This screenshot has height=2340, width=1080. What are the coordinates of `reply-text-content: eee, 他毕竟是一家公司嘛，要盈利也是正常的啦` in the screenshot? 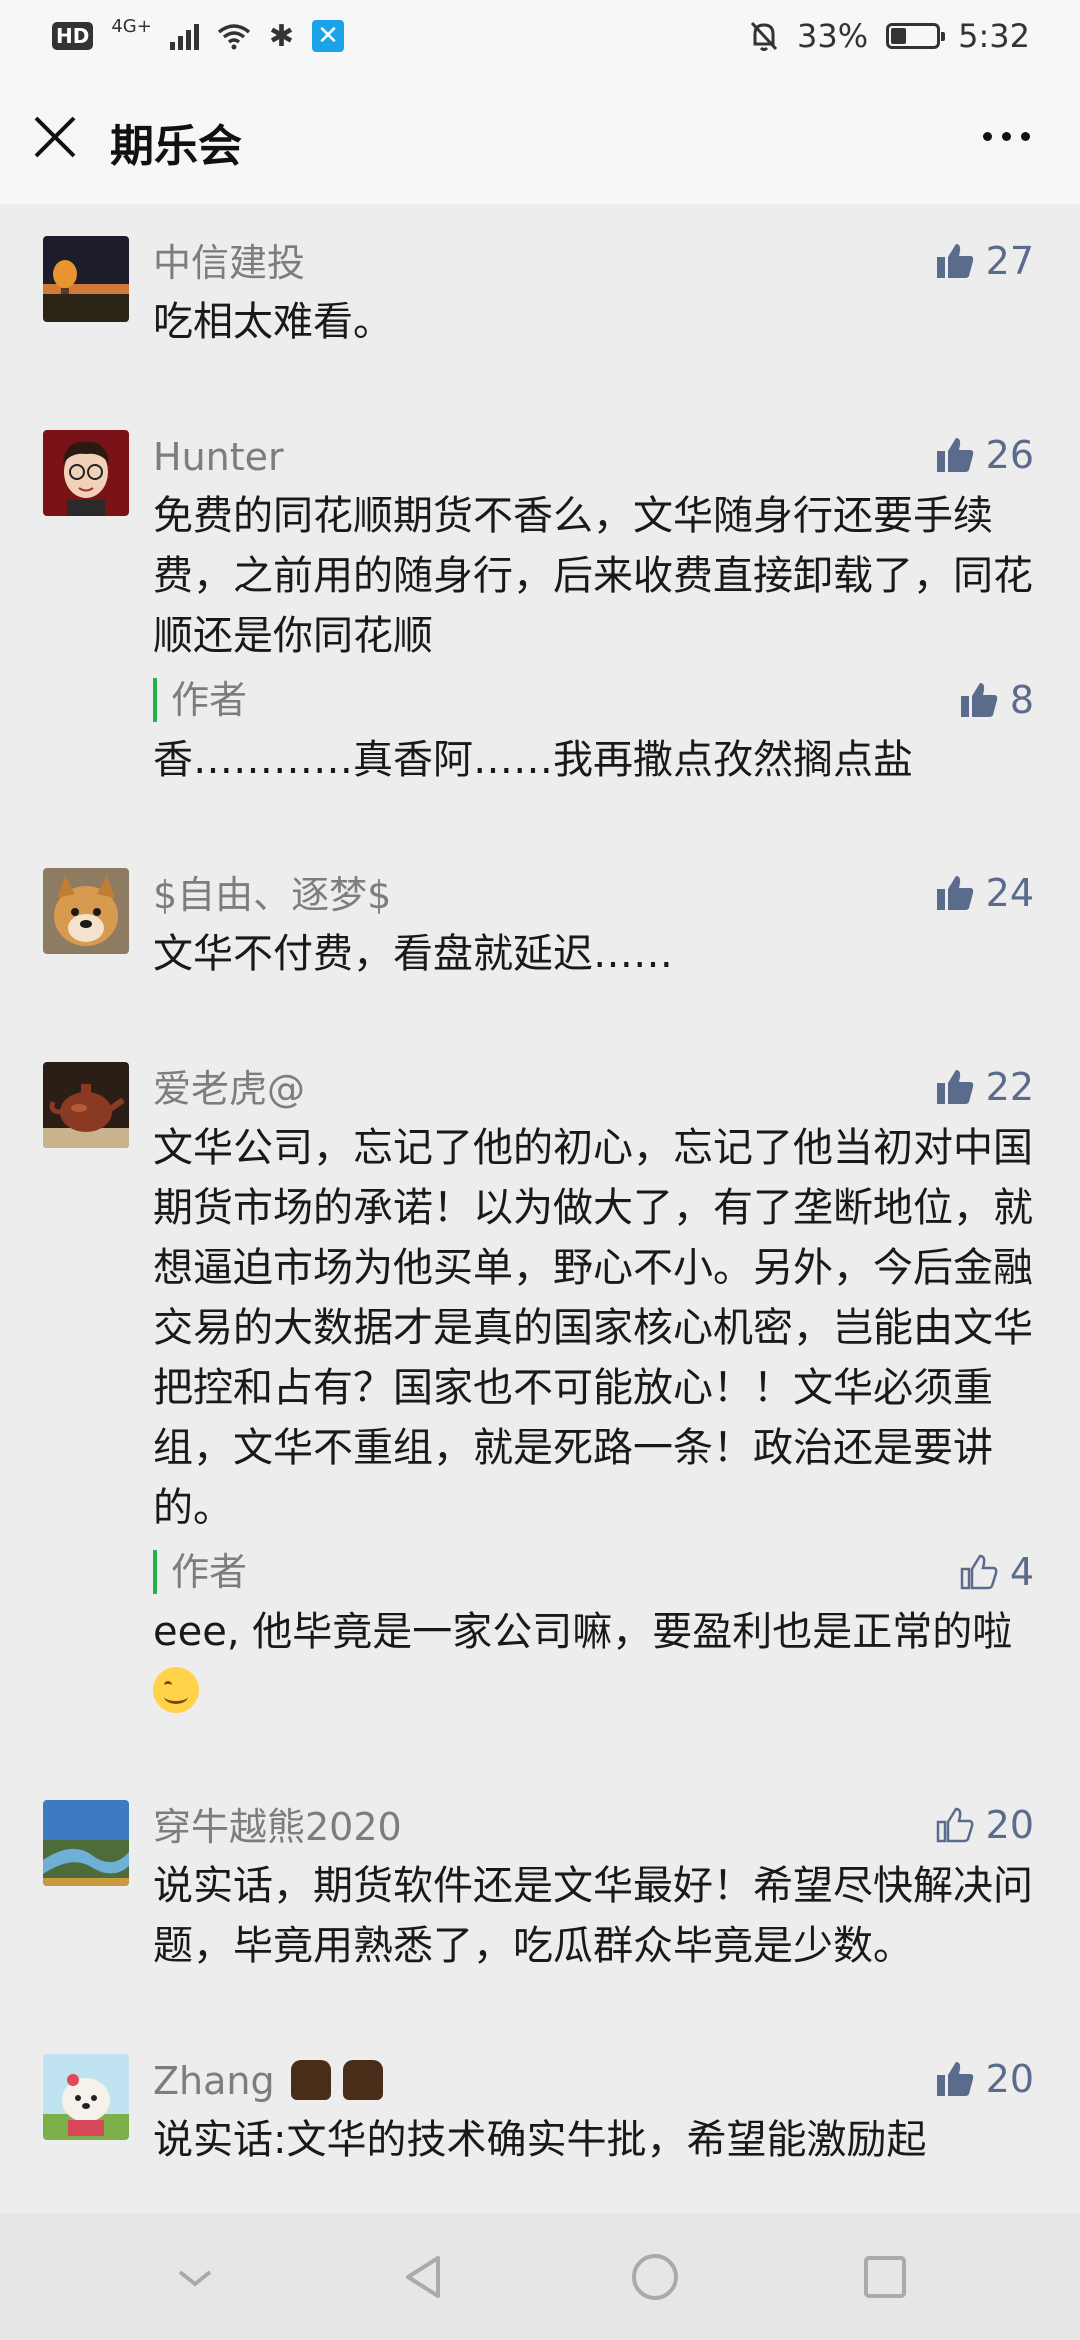 It's located at (583, 1632).